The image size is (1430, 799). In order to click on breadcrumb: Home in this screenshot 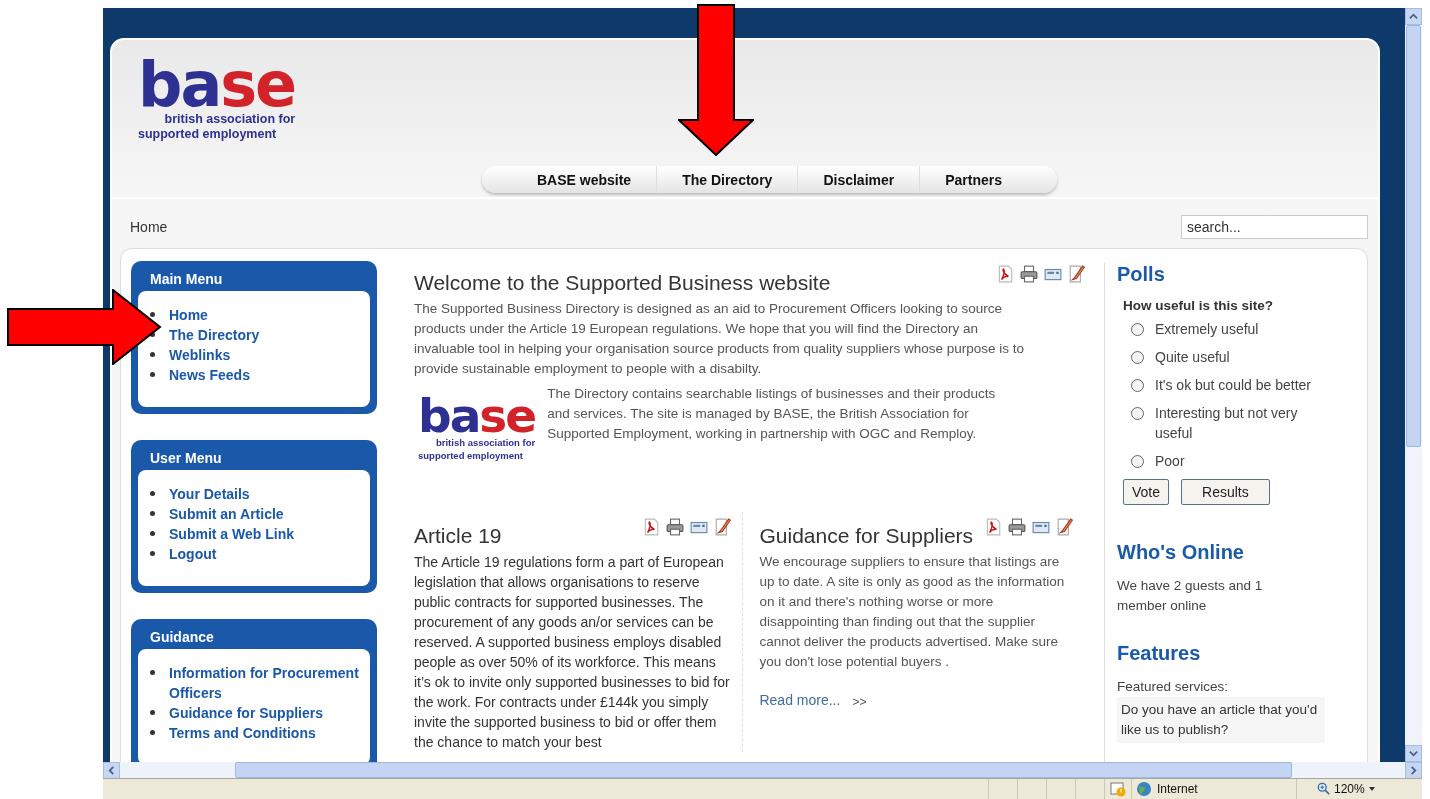, I will do `click(149, 227)`.